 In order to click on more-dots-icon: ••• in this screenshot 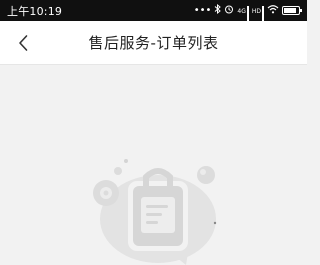, I will do `click(202, 10)`.